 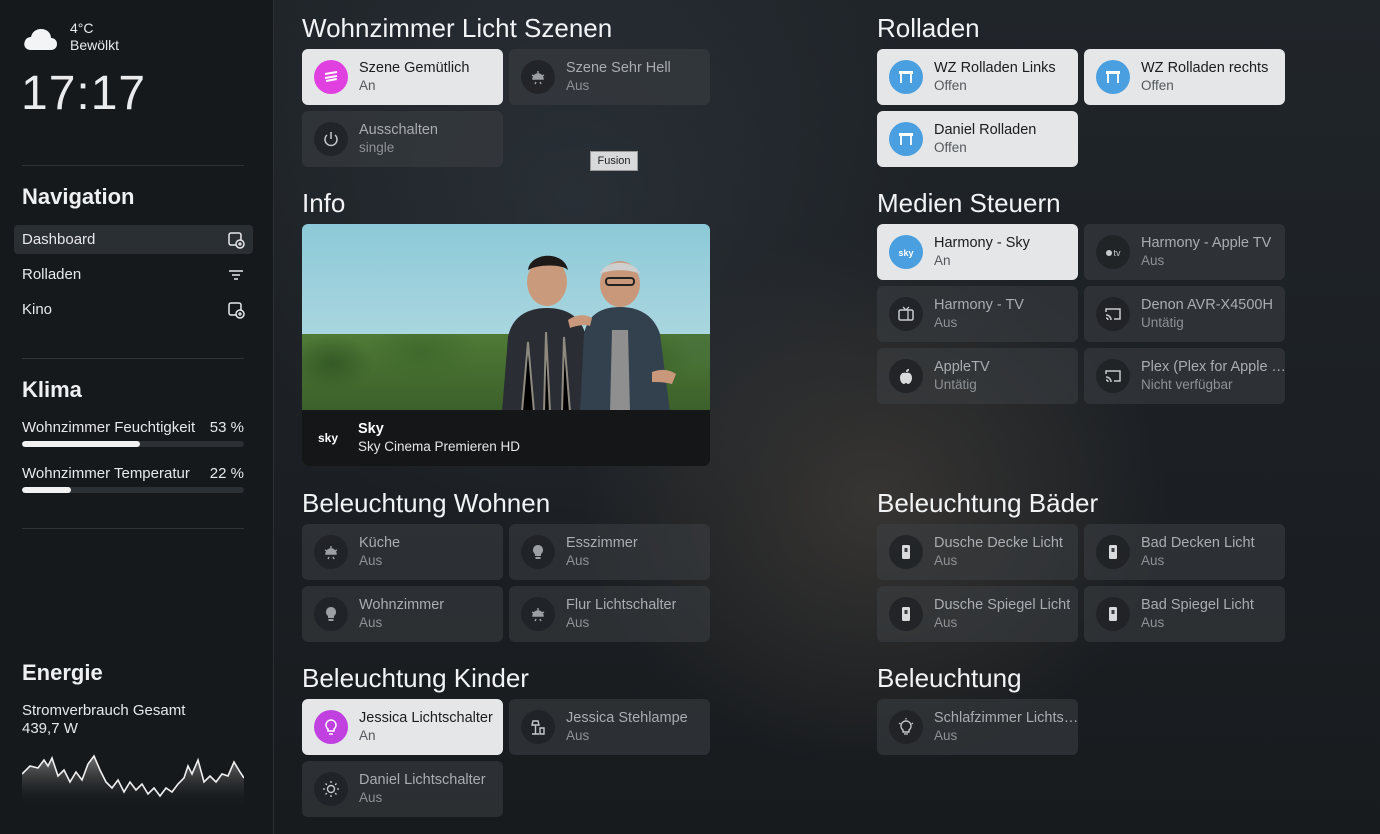 What do you see at coordinates (133, 274) in the screenshot?
I see `nav-item-rolladen: Rolladen` at bounding box center [133, 274].